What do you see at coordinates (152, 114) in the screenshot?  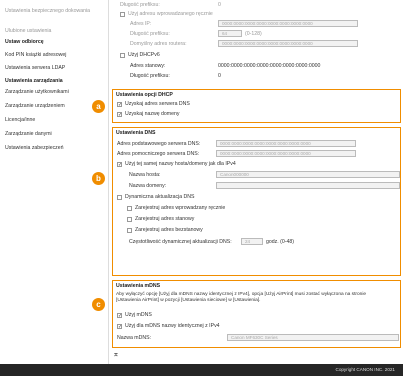 I see `dhcp-domain-label: Uzyskaj nazwę domeny` at bounding box center [152, 114].